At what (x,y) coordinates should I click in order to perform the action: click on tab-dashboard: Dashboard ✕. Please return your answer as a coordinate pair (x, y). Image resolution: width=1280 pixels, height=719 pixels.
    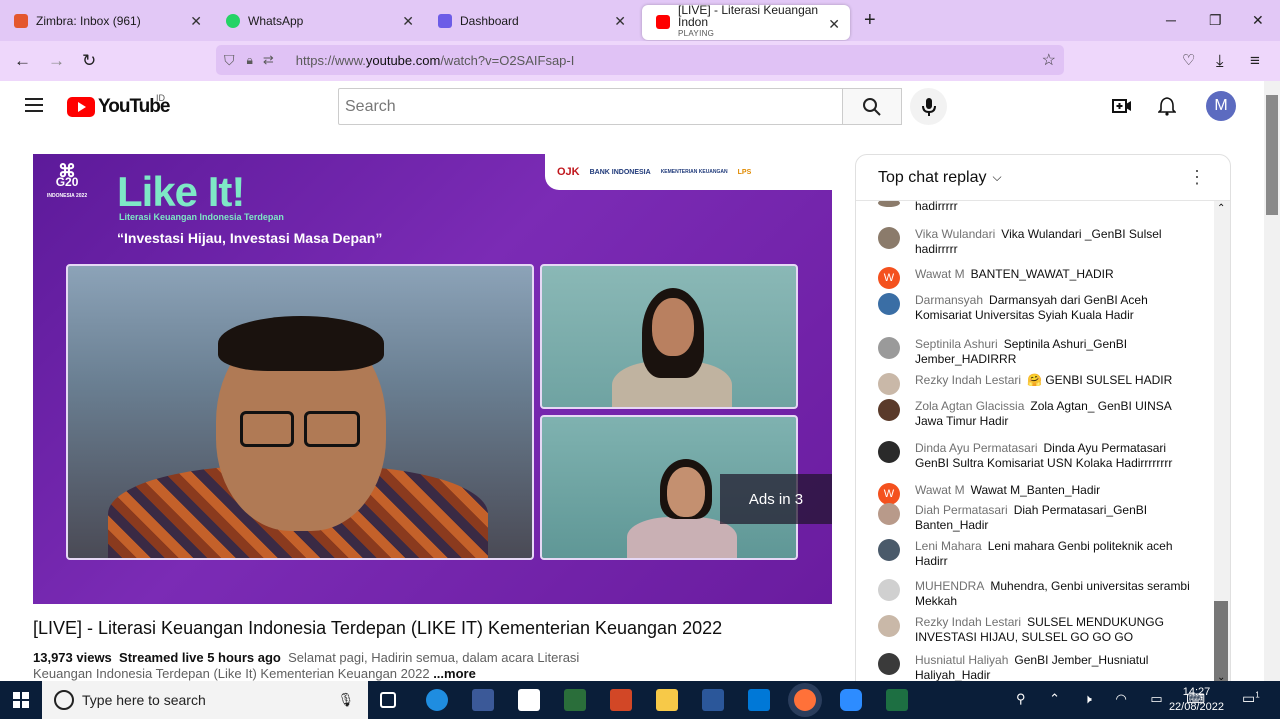
    Looking at the image, I should click on (530, 20).